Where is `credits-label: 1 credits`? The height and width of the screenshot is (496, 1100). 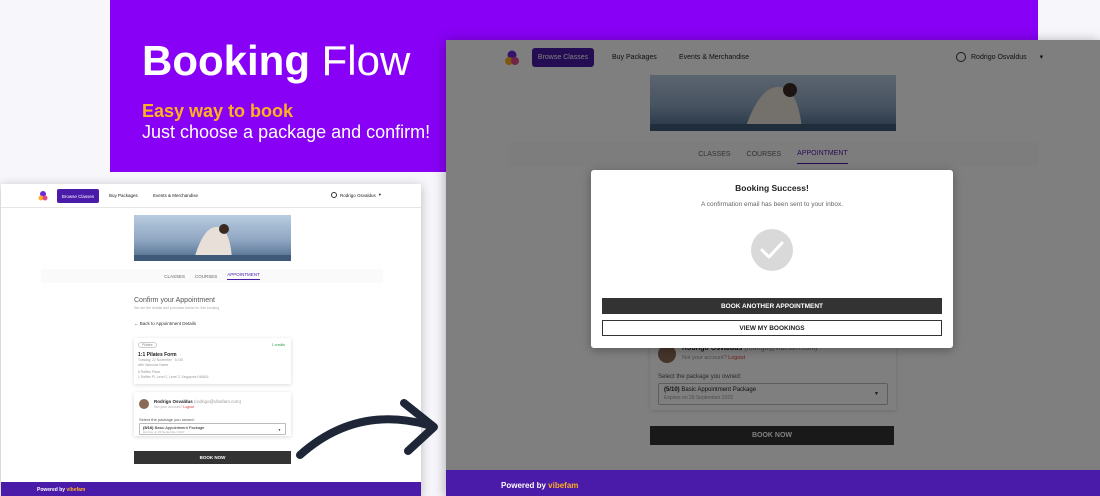 credits-label: 1 credits is located at coordinates (278, 345).